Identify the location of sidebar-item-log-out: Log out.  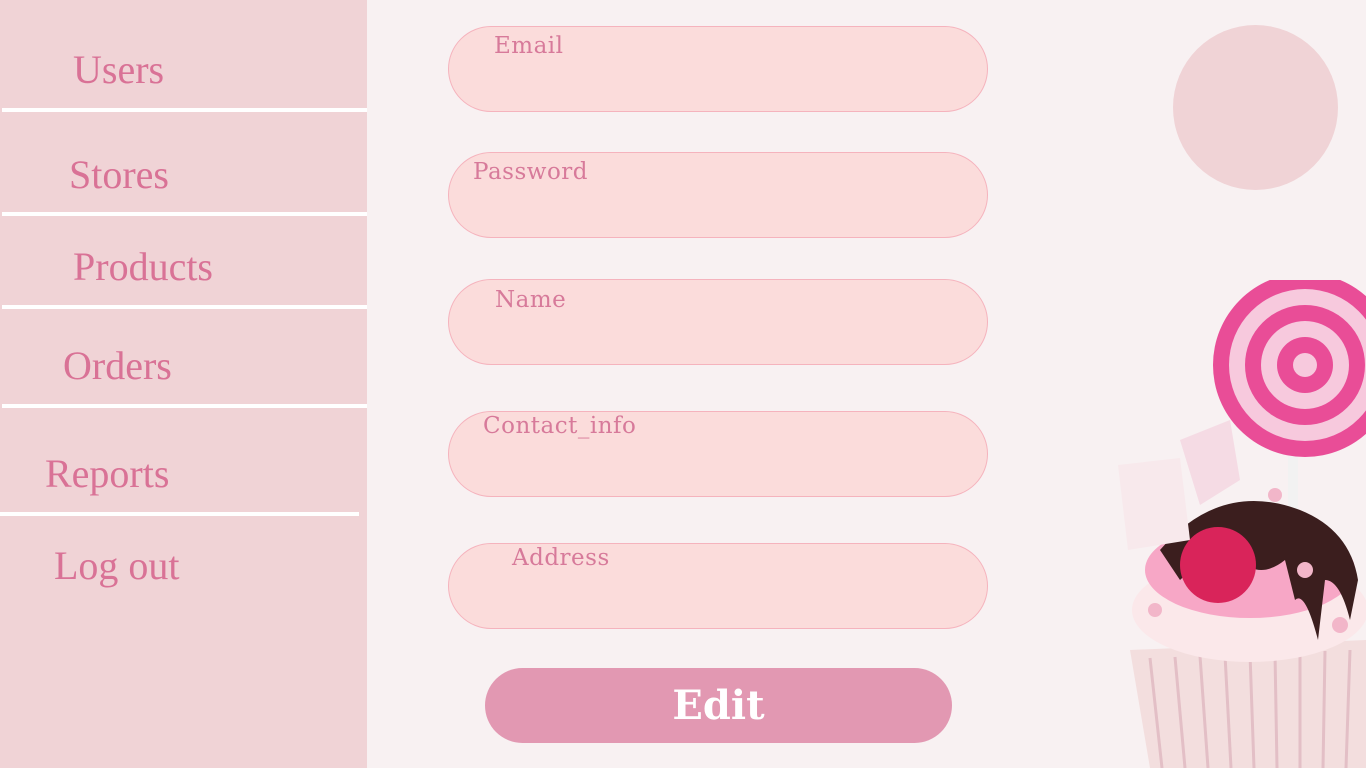
(117, 566).